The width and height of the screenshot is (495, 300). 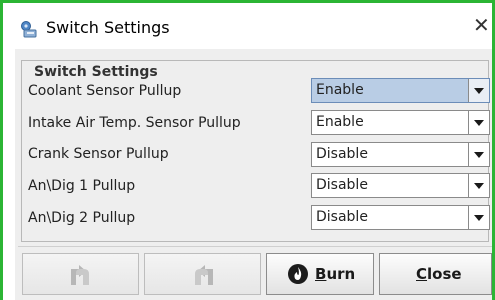 I want to click on flame-icon, so click(x=298, y=276).